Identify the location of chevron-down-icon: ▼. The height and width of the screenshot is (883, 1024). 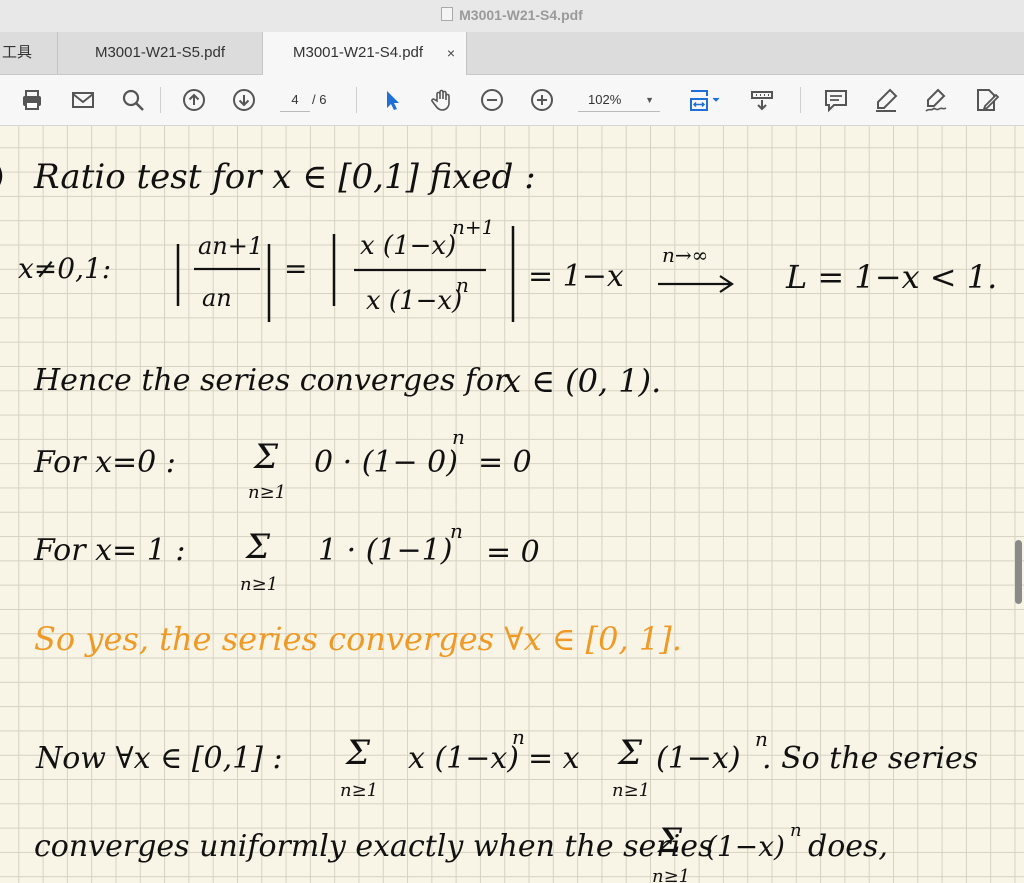
(649, 100).